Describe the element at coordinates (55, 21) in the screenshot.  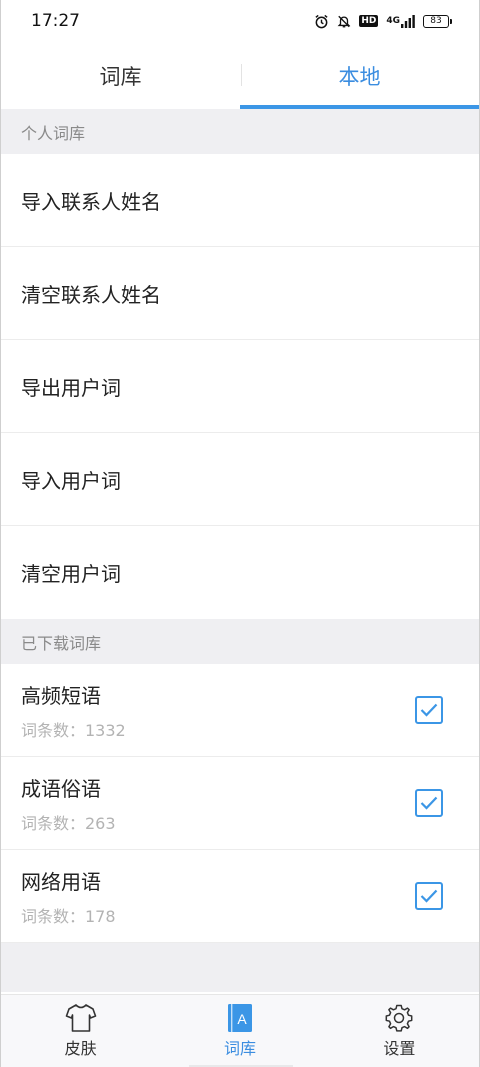
I see `status-time: 17:27` at that location.